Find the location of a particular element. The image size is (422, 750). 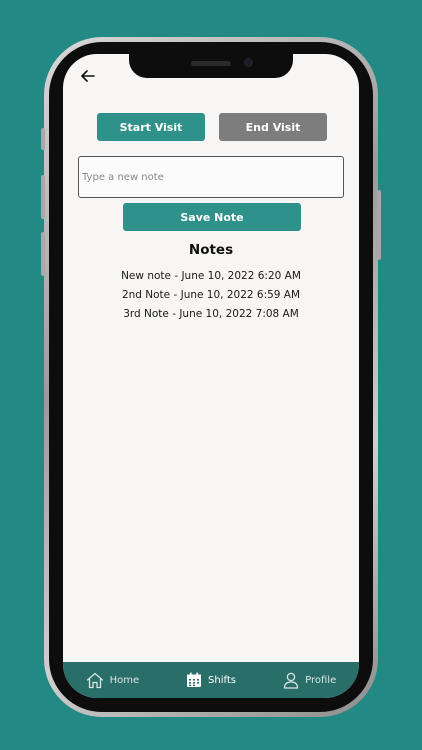

tab-shifts-label: Shifts is located at coordinates (222, 680).